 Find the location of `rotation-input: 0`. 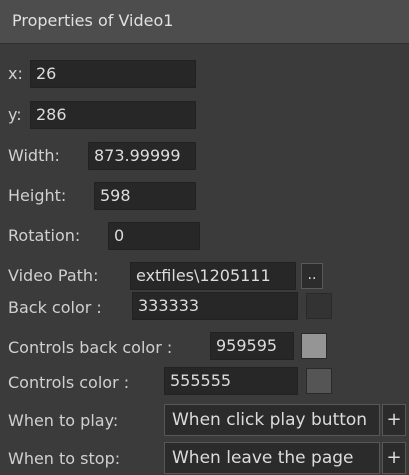

rotation-input: 0 is located at coordinates (154, 236).